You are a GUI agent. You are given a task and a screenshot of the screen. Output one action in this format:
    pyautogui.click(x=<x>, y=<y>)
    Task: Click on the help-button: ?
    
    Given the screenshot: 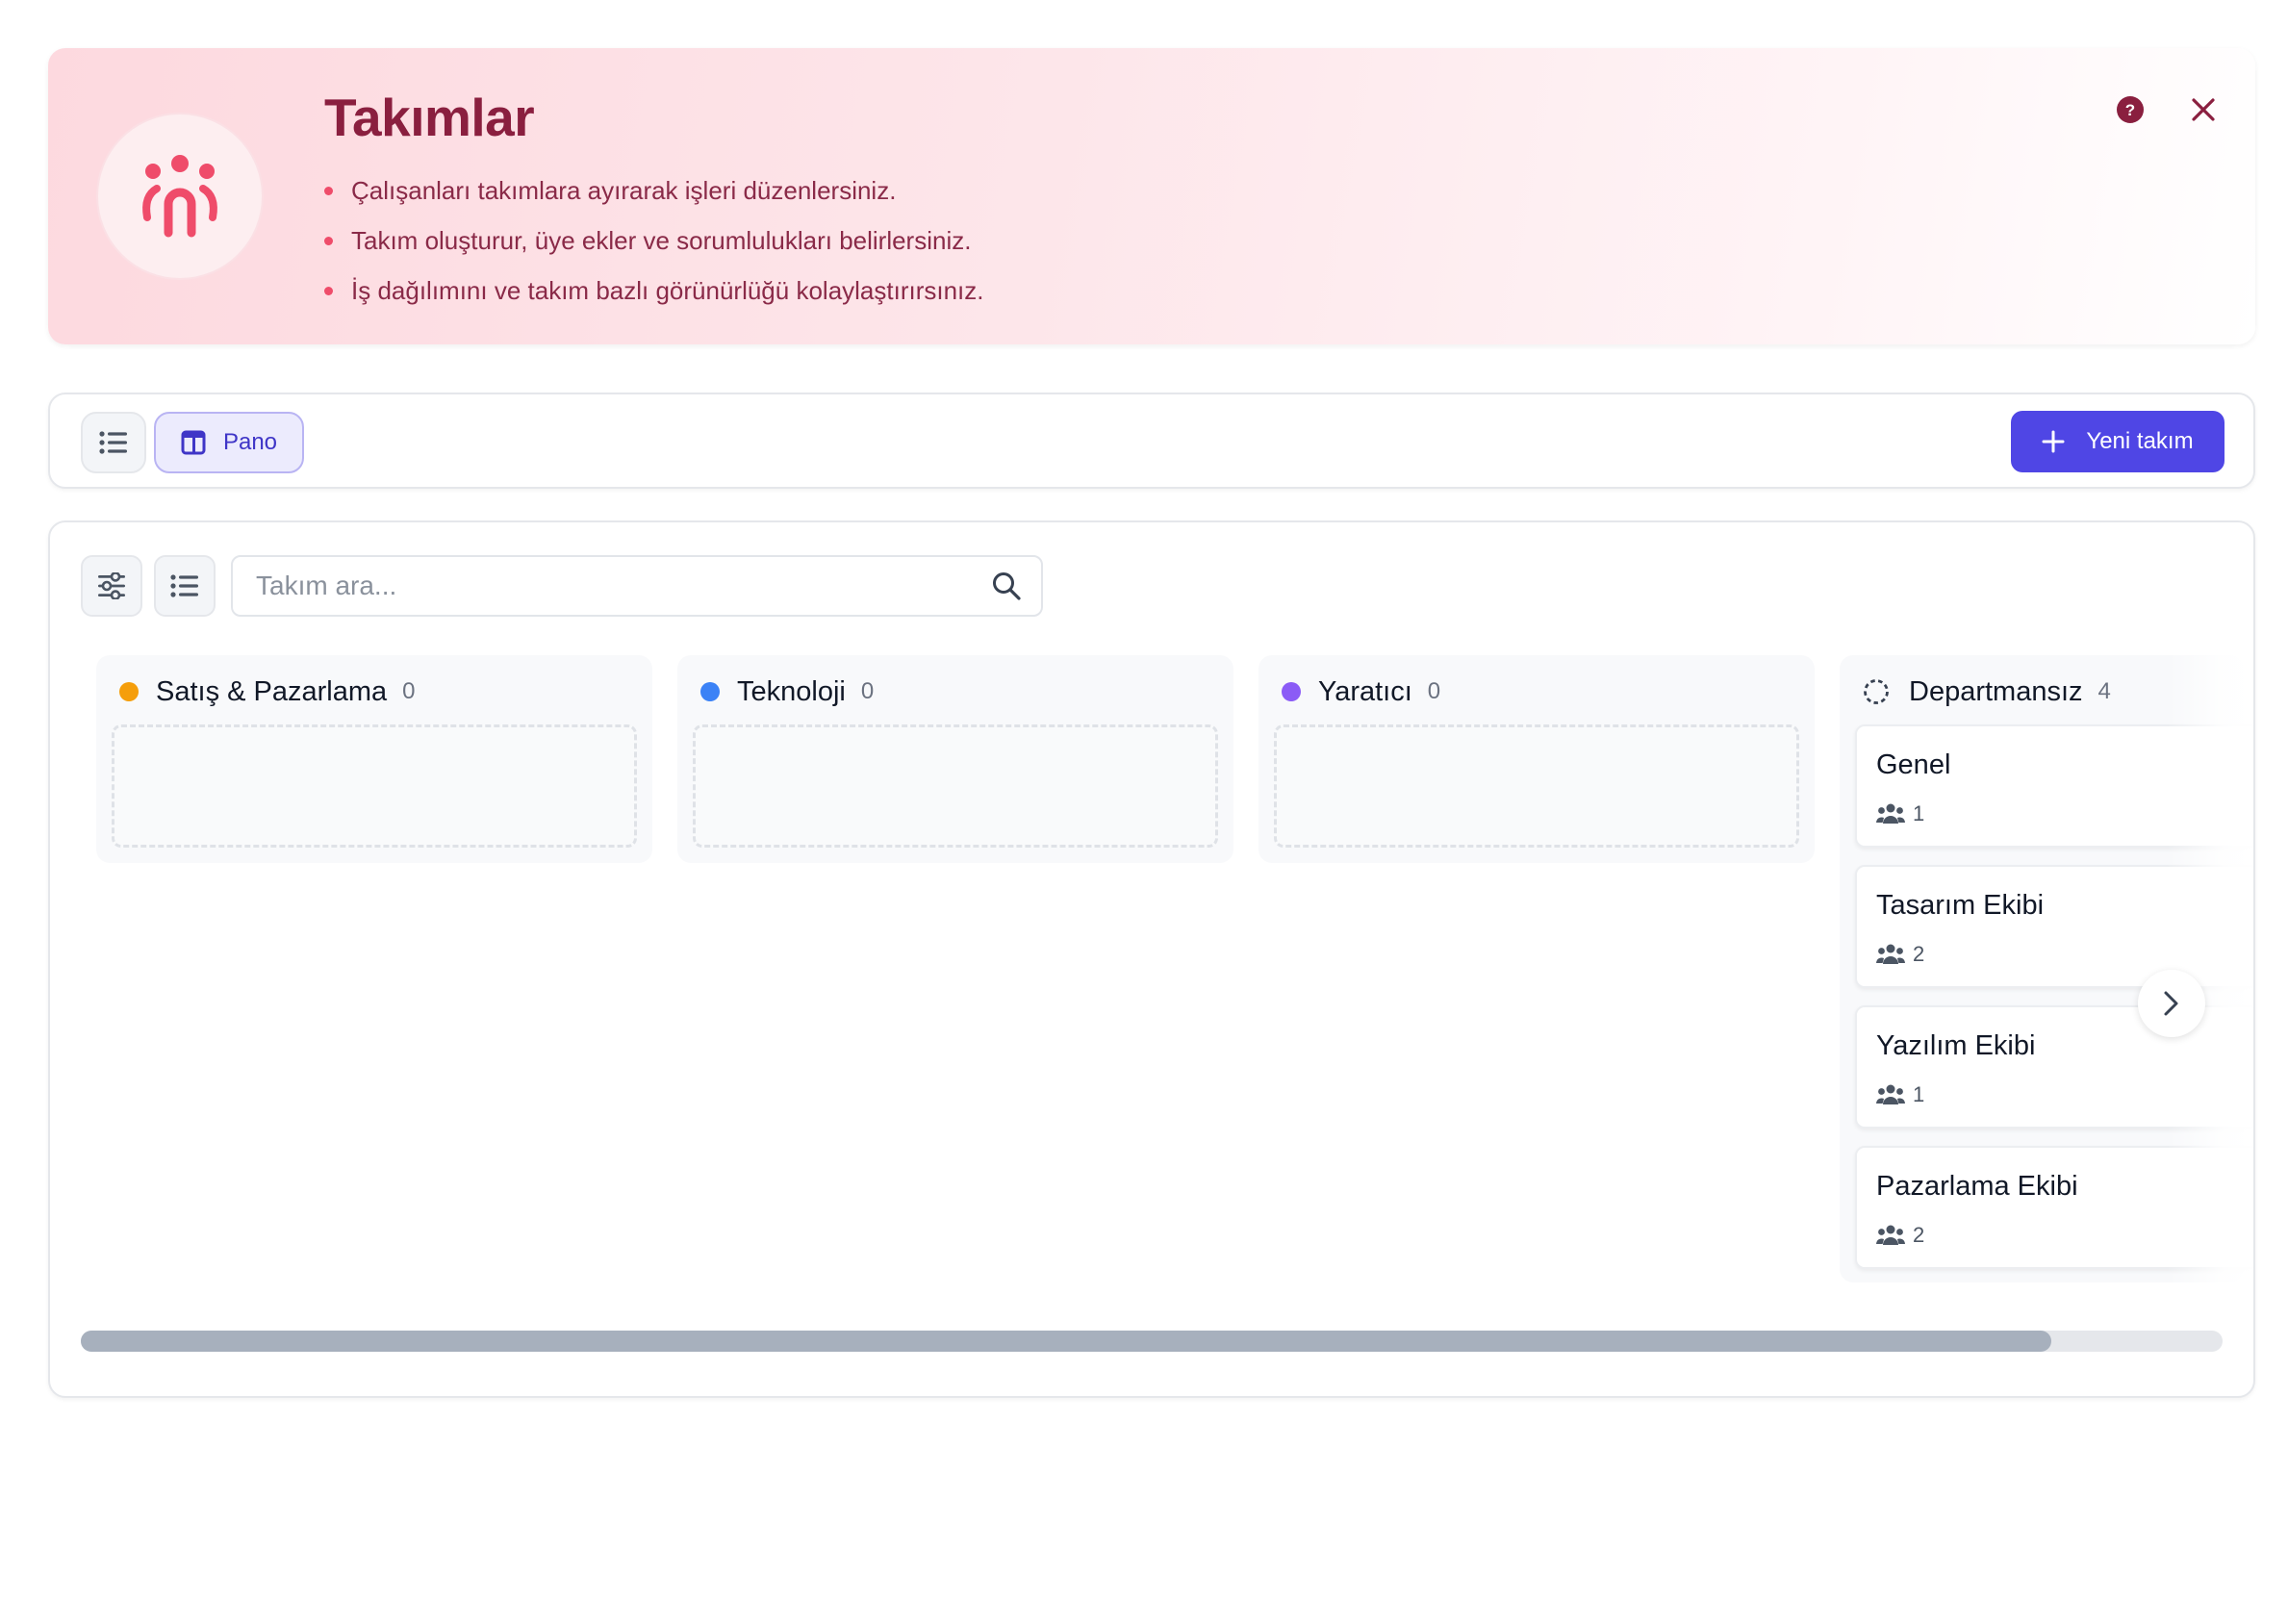 What is the action you would take?
    pyautogui.click(x=2130, y=110)
    